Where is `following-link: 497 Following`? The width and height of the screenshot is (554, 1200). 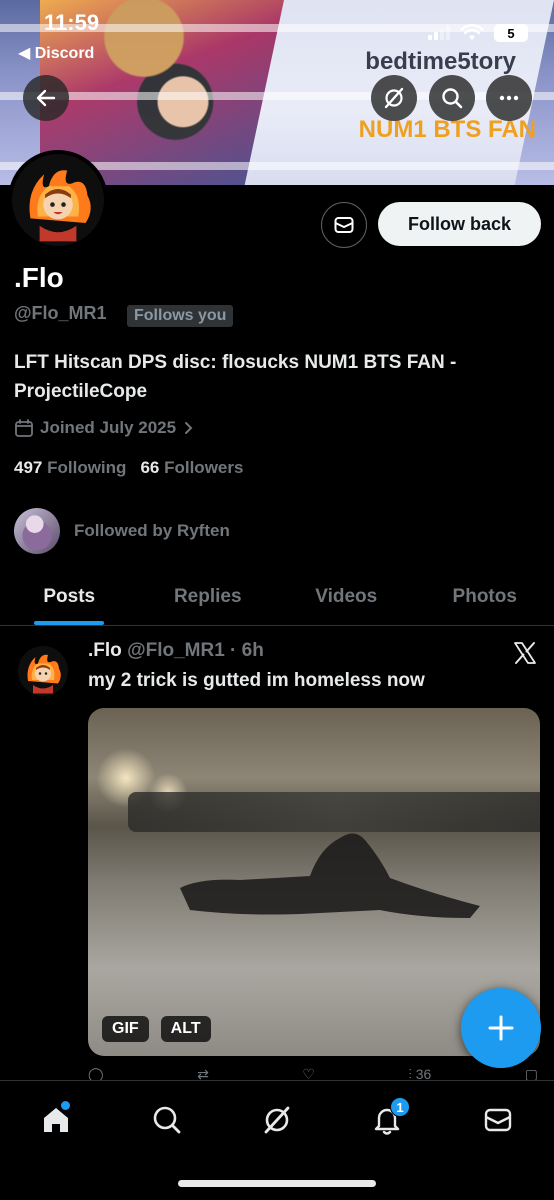
following-link: 497 Following is located at coordinates (70, 468).